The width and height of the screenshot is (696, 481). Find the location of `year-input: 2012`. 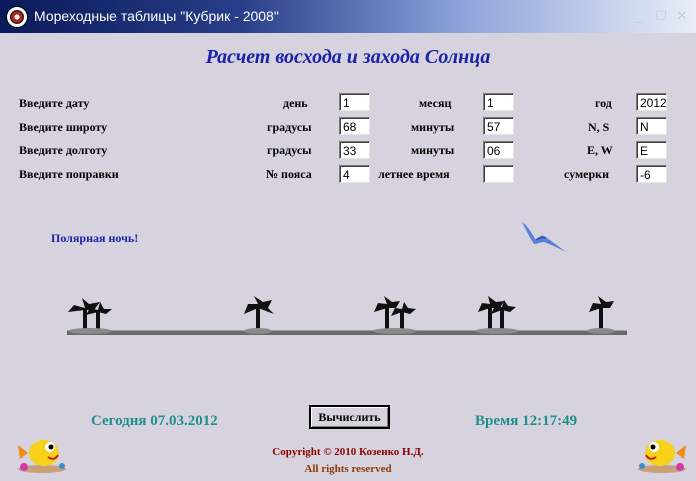

year-input: 2012 is located at coordinates (651, 102).